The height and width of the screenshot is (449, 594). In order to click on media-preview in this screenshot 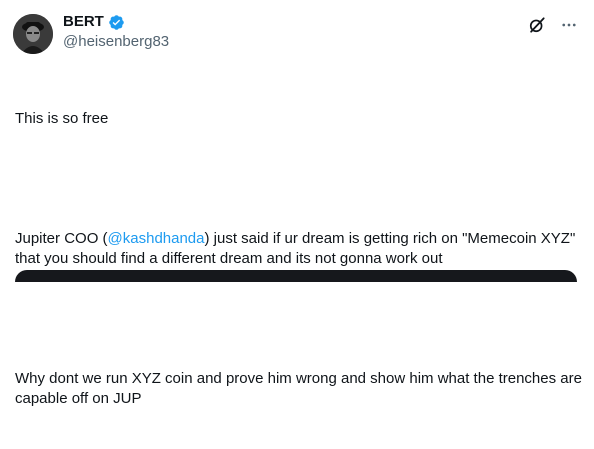, I will do `click(296, 276)`.